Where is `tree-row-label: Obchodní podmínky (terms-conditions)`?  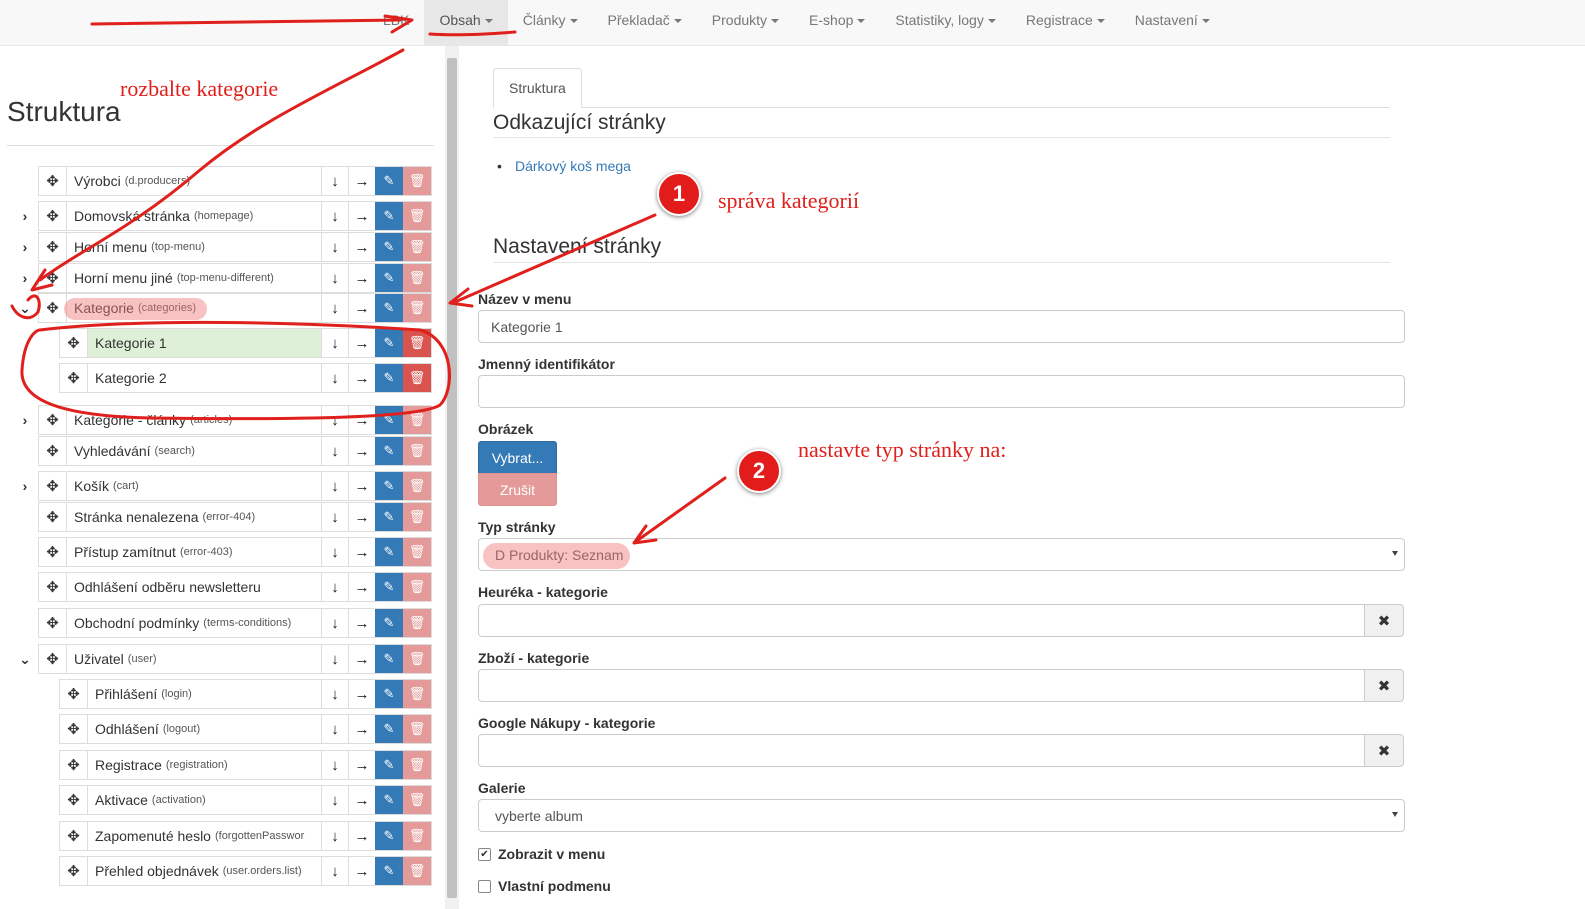 tree-row-label: Obchodní podmínky (terms-conditions) is located at coordinates (194, 623).